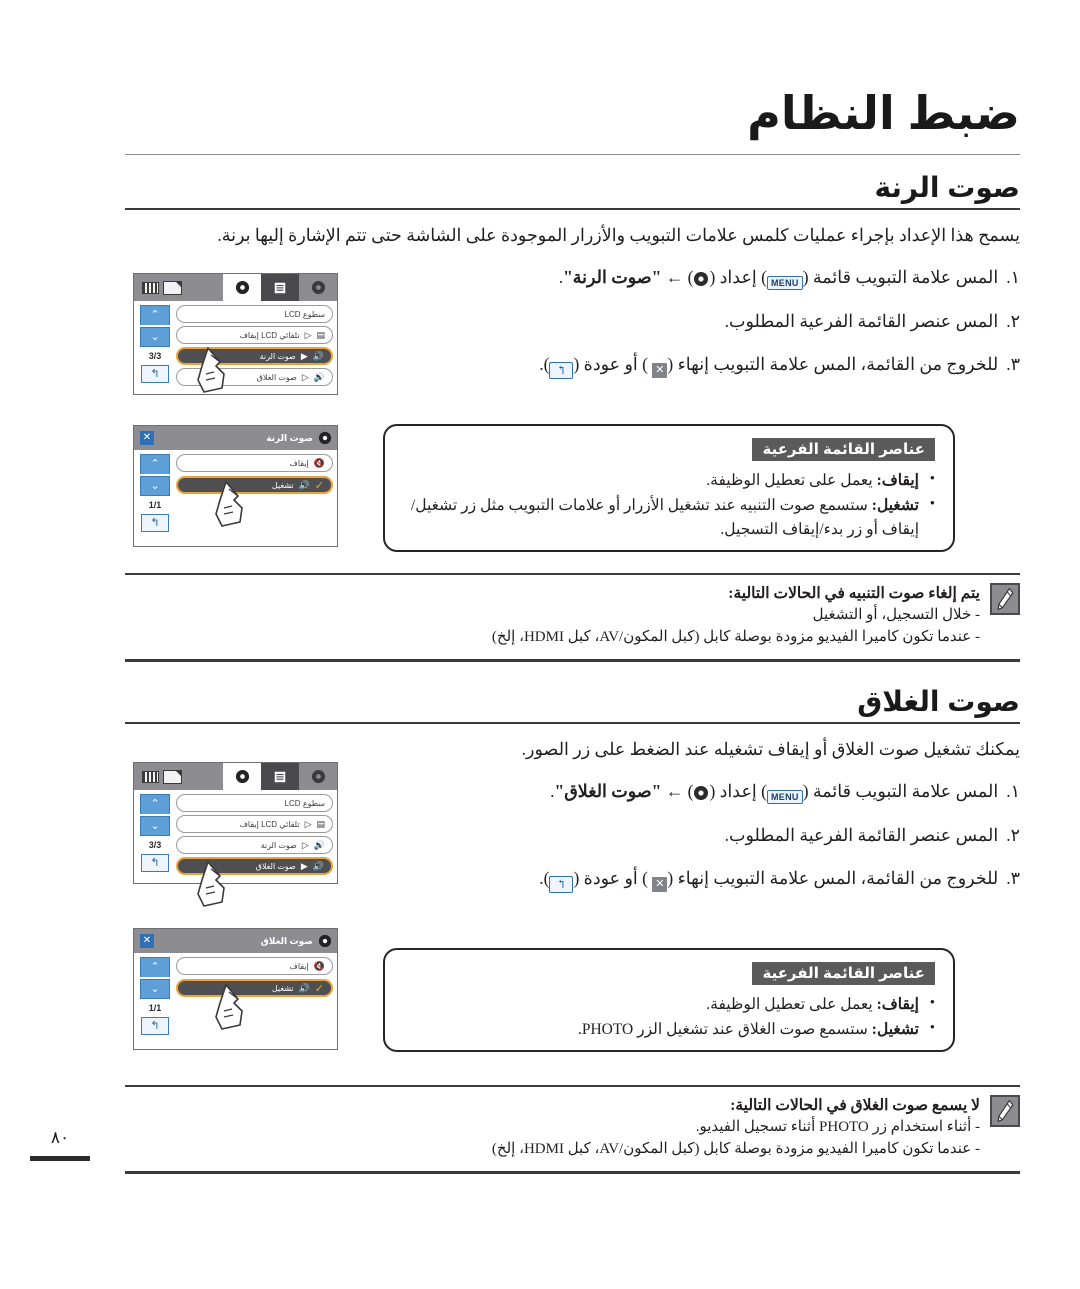 The image size is (1080, 1289). I want to click on lcd-nav-column: ⌃ ⌄ 1/1 ↰, so click(155, 498).